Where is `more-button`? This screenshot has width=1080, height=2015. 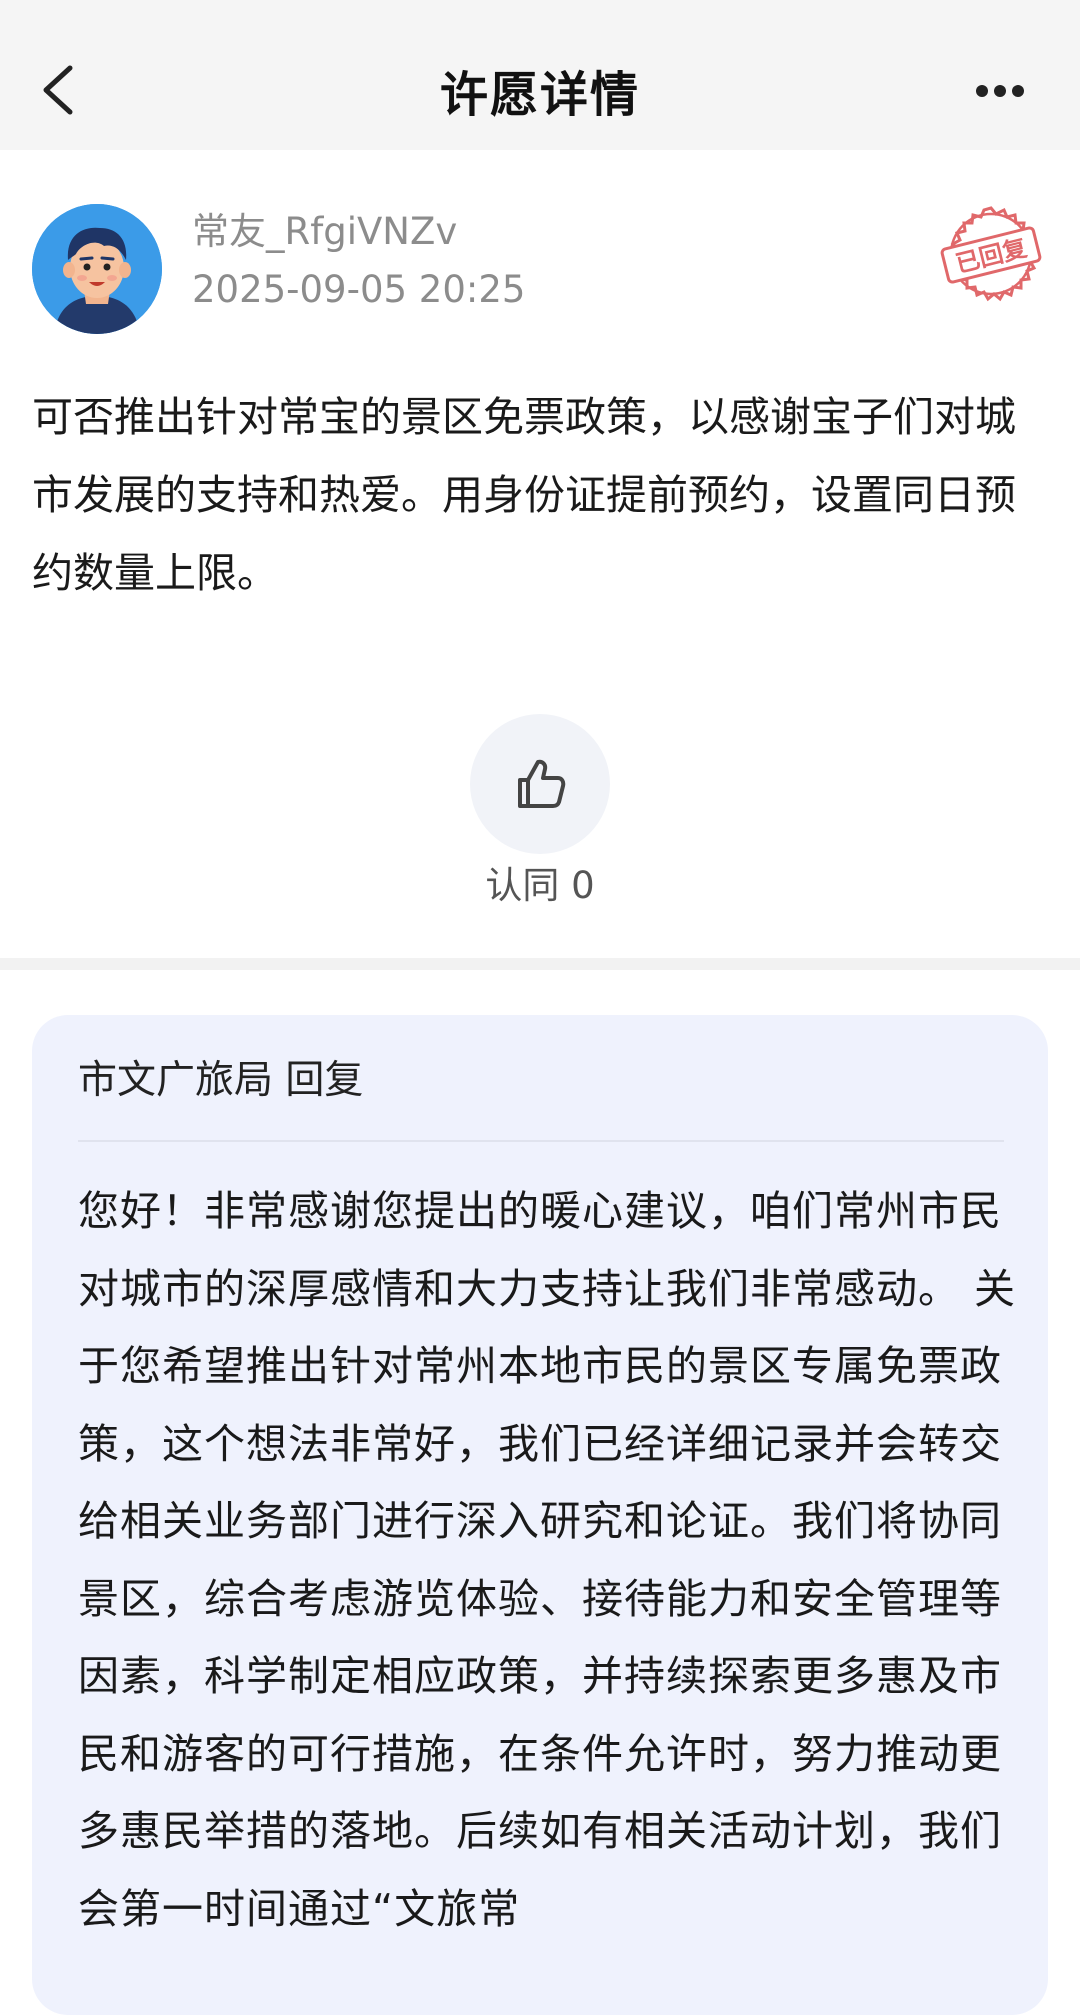 more-button is located at coordinates (1000, 91).